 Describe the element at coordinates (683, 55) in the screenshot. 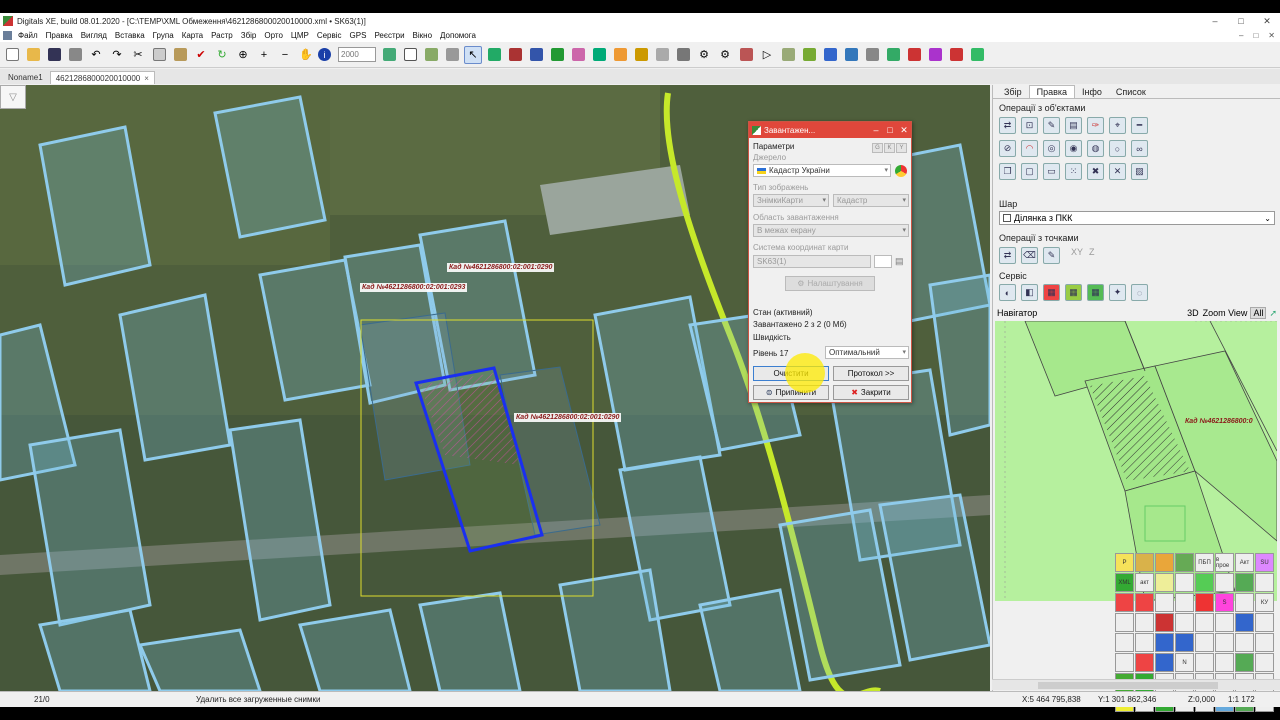

I see `plugin-9-icon` at that location.